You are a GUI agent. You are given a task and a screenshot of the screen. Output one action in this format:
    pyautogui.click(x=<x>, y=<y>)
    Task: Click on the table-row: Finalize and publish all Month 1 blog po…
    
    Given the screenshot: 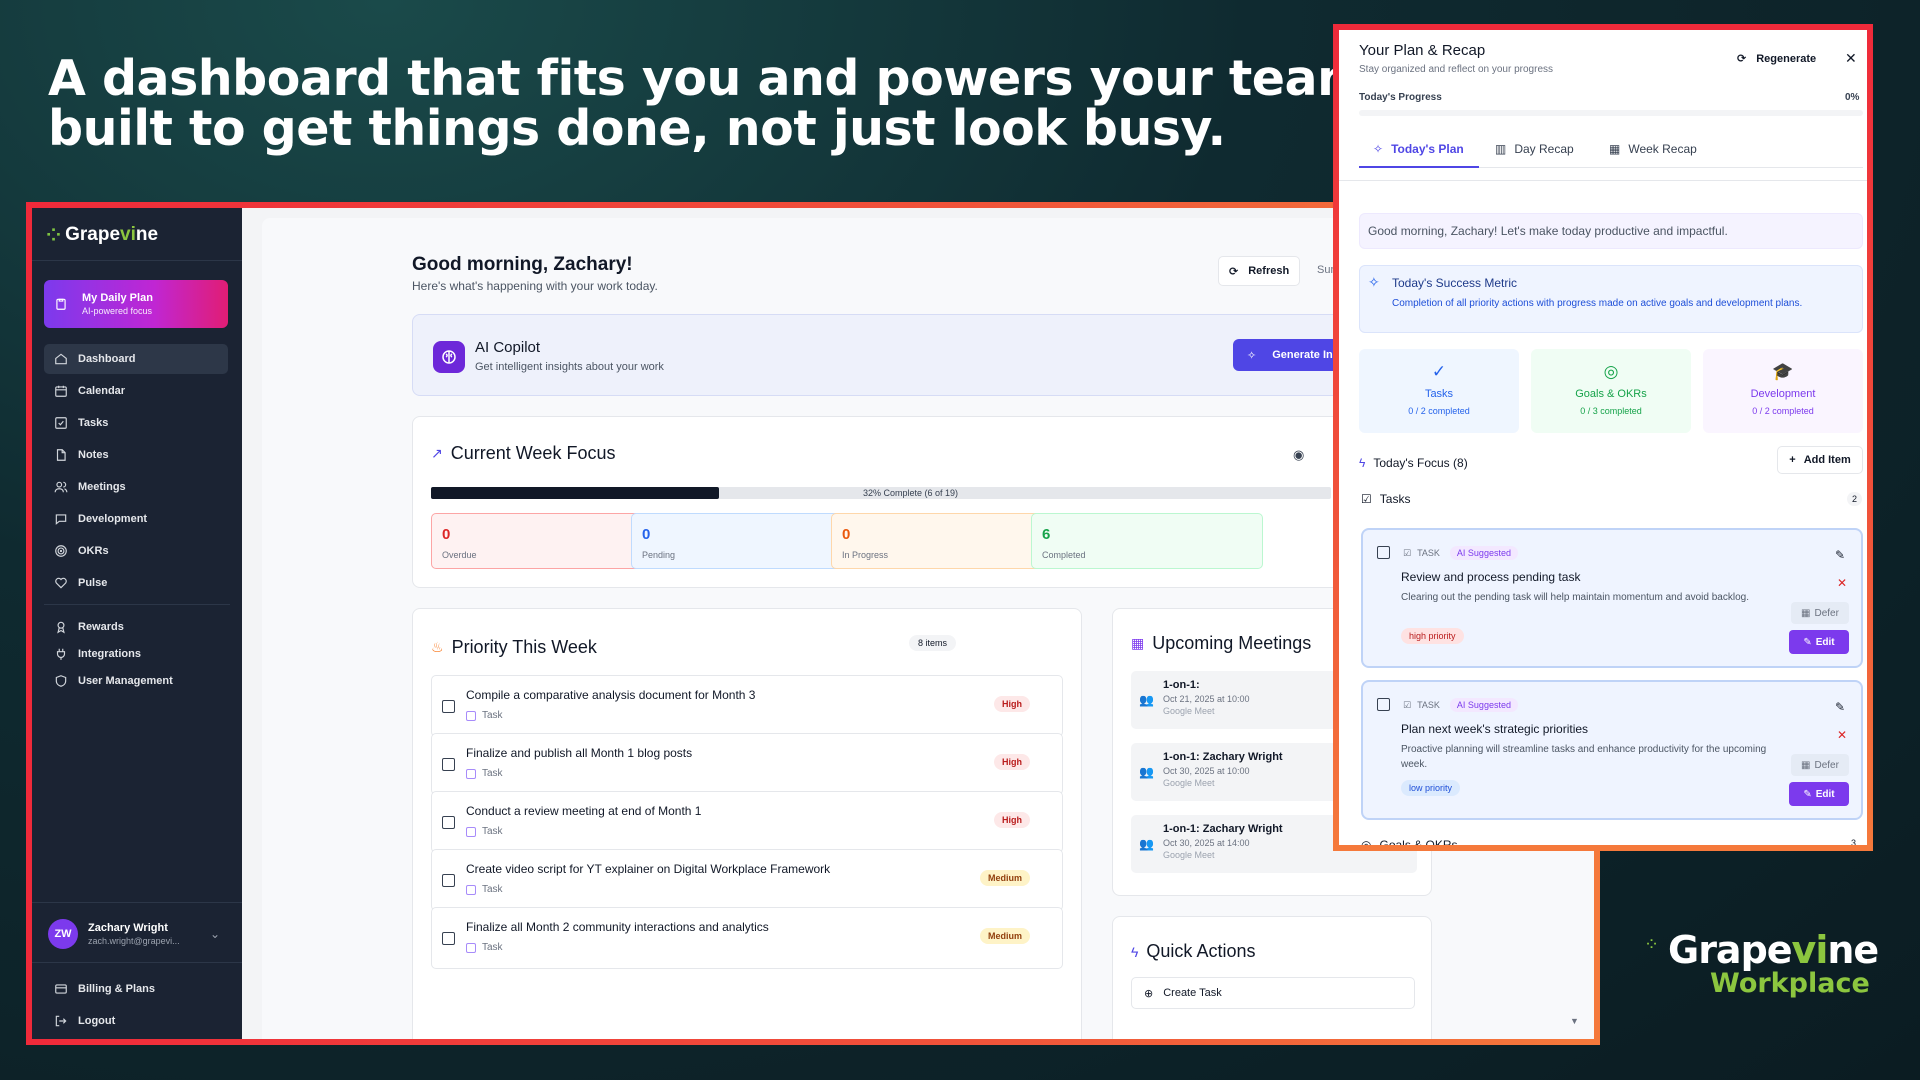 What is the action you would take?
    pyautogui.click(x=747, y=764)
    